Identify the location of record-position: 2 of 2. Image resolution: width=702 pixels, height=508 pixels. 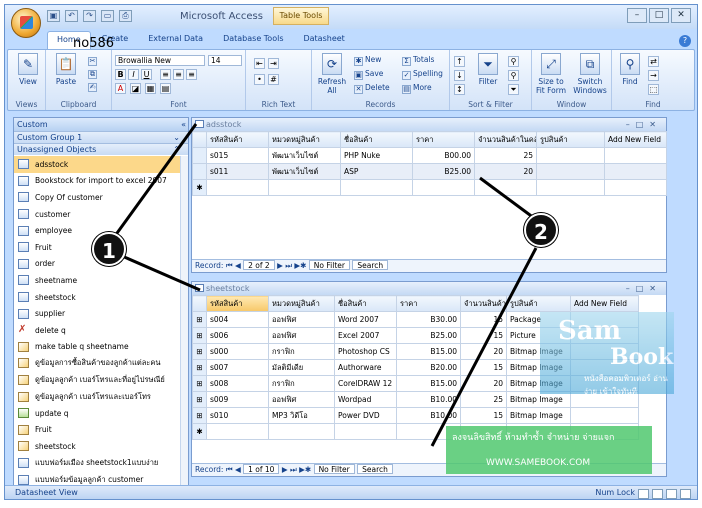
(259, 265).